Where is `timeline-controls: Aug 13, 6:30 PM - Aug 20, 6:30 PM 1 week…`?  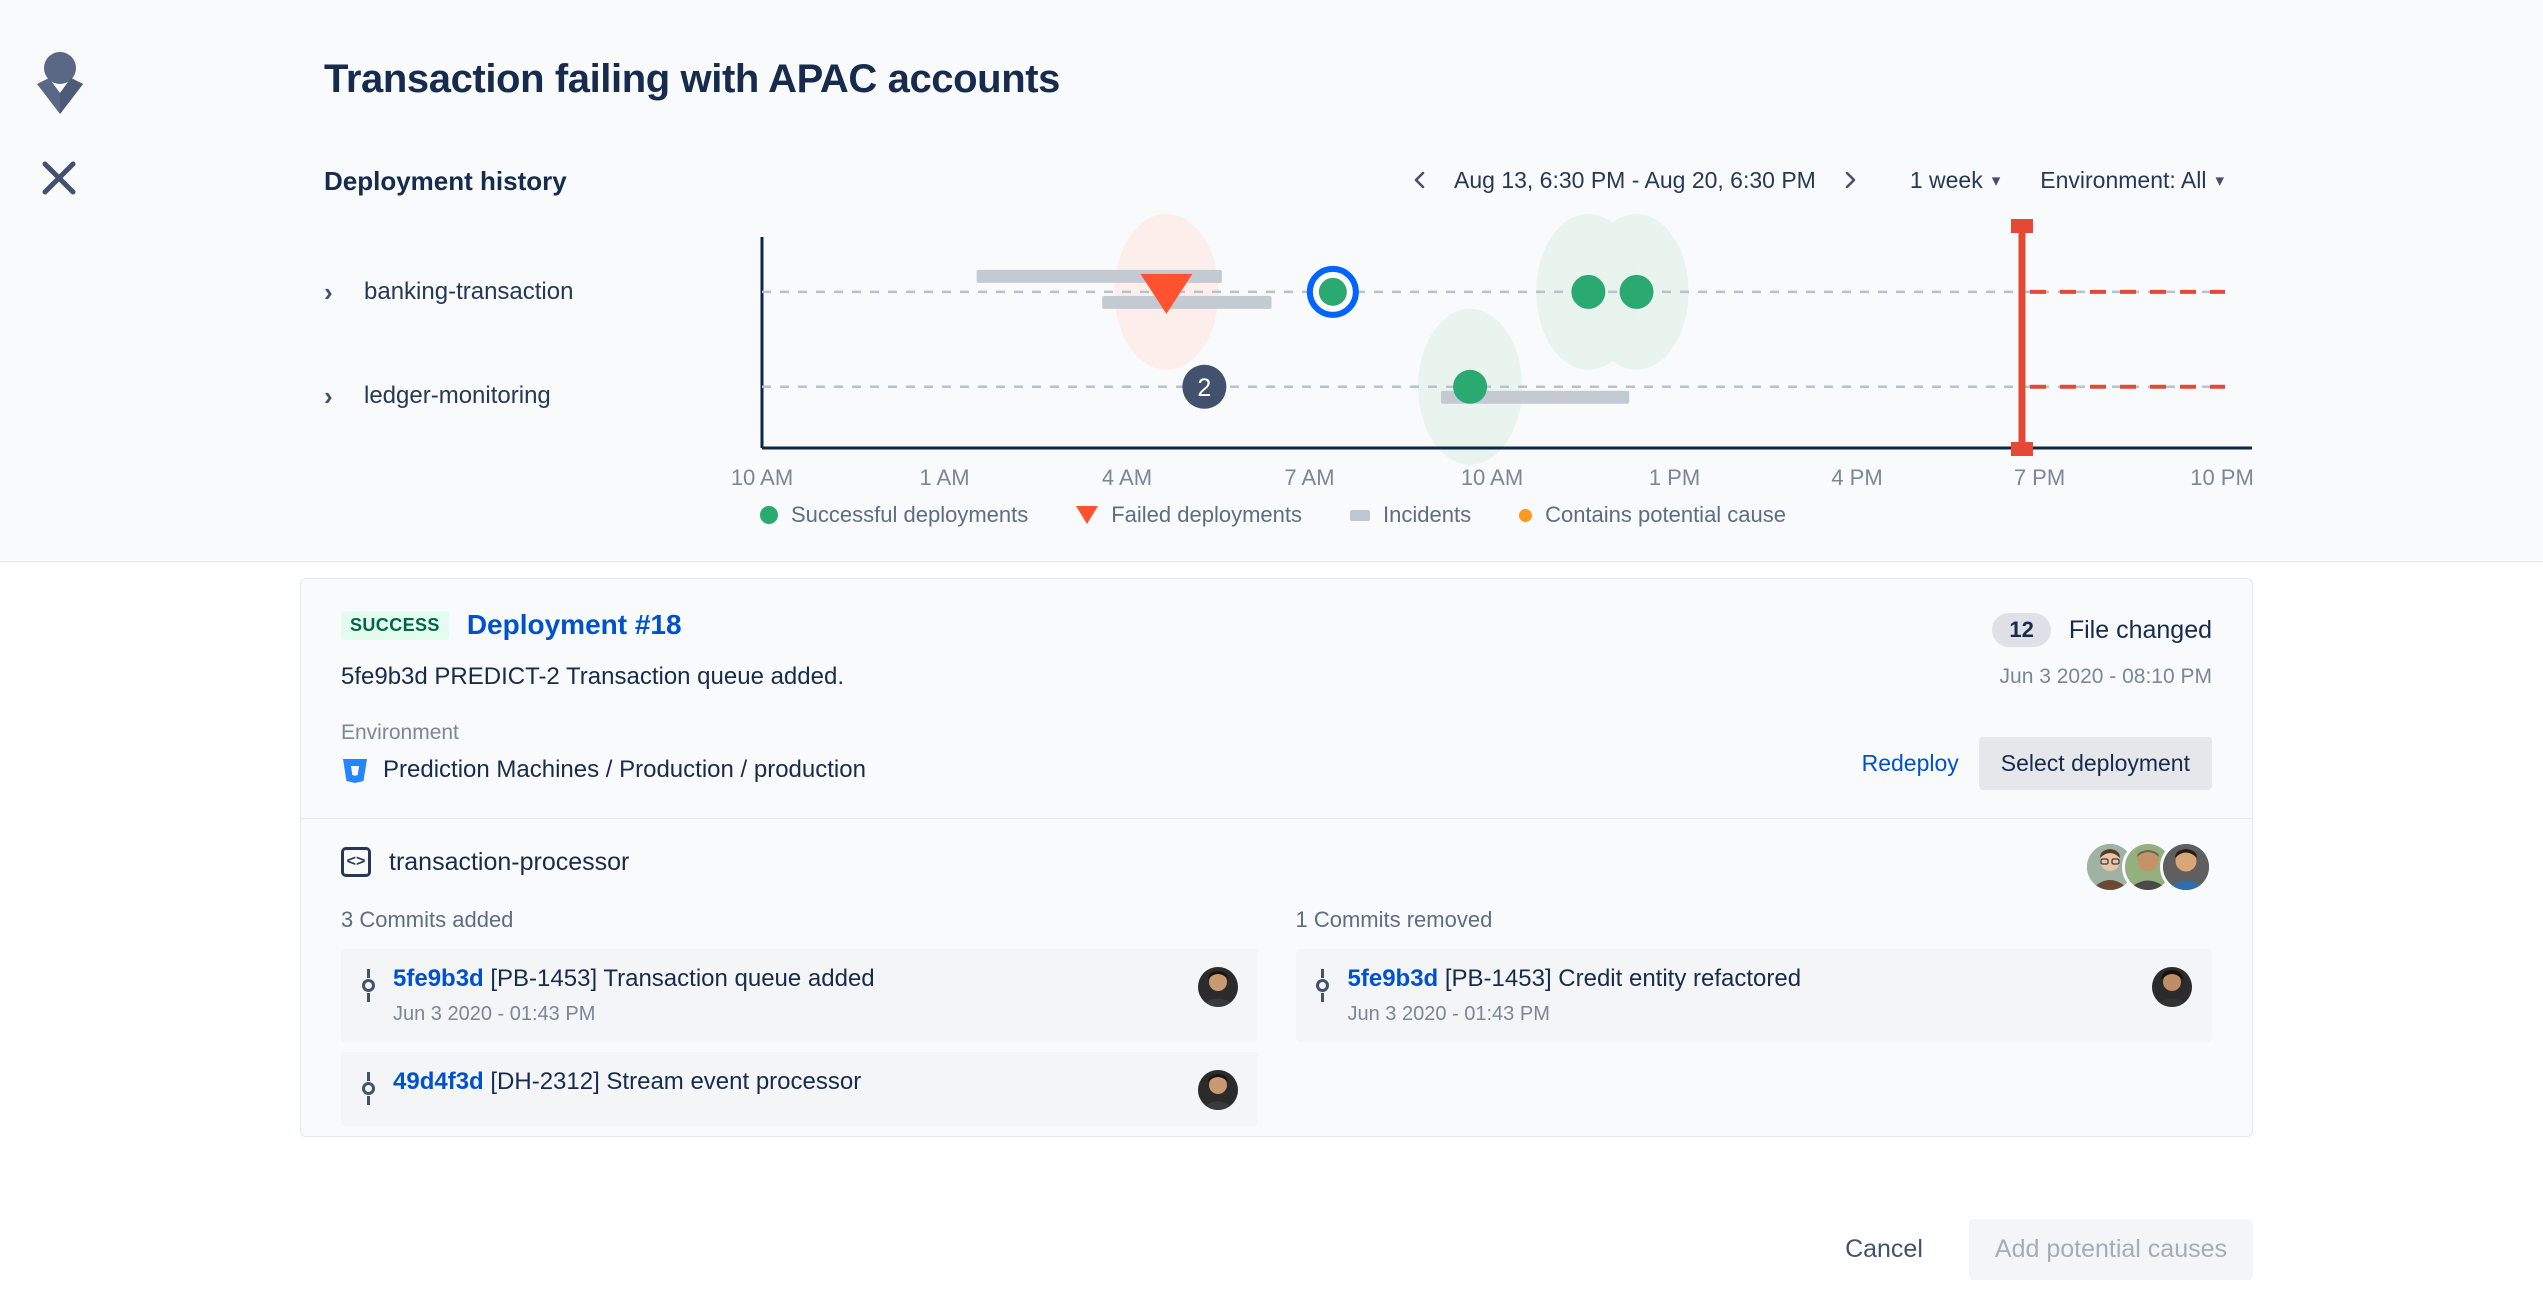 timeline-controls: Aug 13, 6:30 PM - Aug 20, 6:30 PM 1 week… is located at coordinates (1812, 180).